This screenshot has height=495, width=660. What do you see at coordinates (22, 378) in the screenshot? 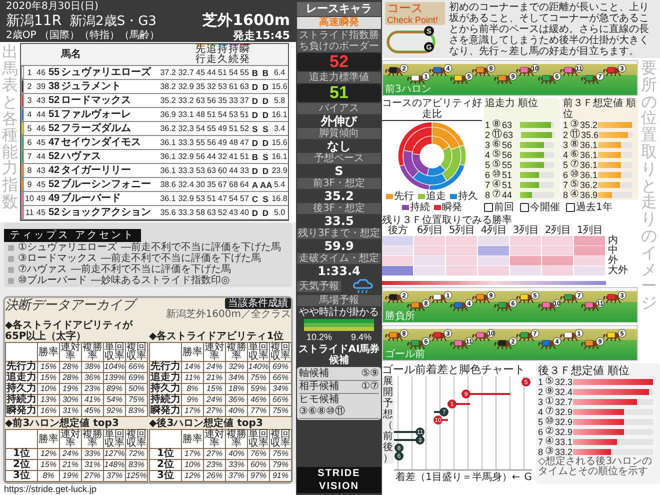
I see `row-header: 追走力` at bounding box center [22, 378].